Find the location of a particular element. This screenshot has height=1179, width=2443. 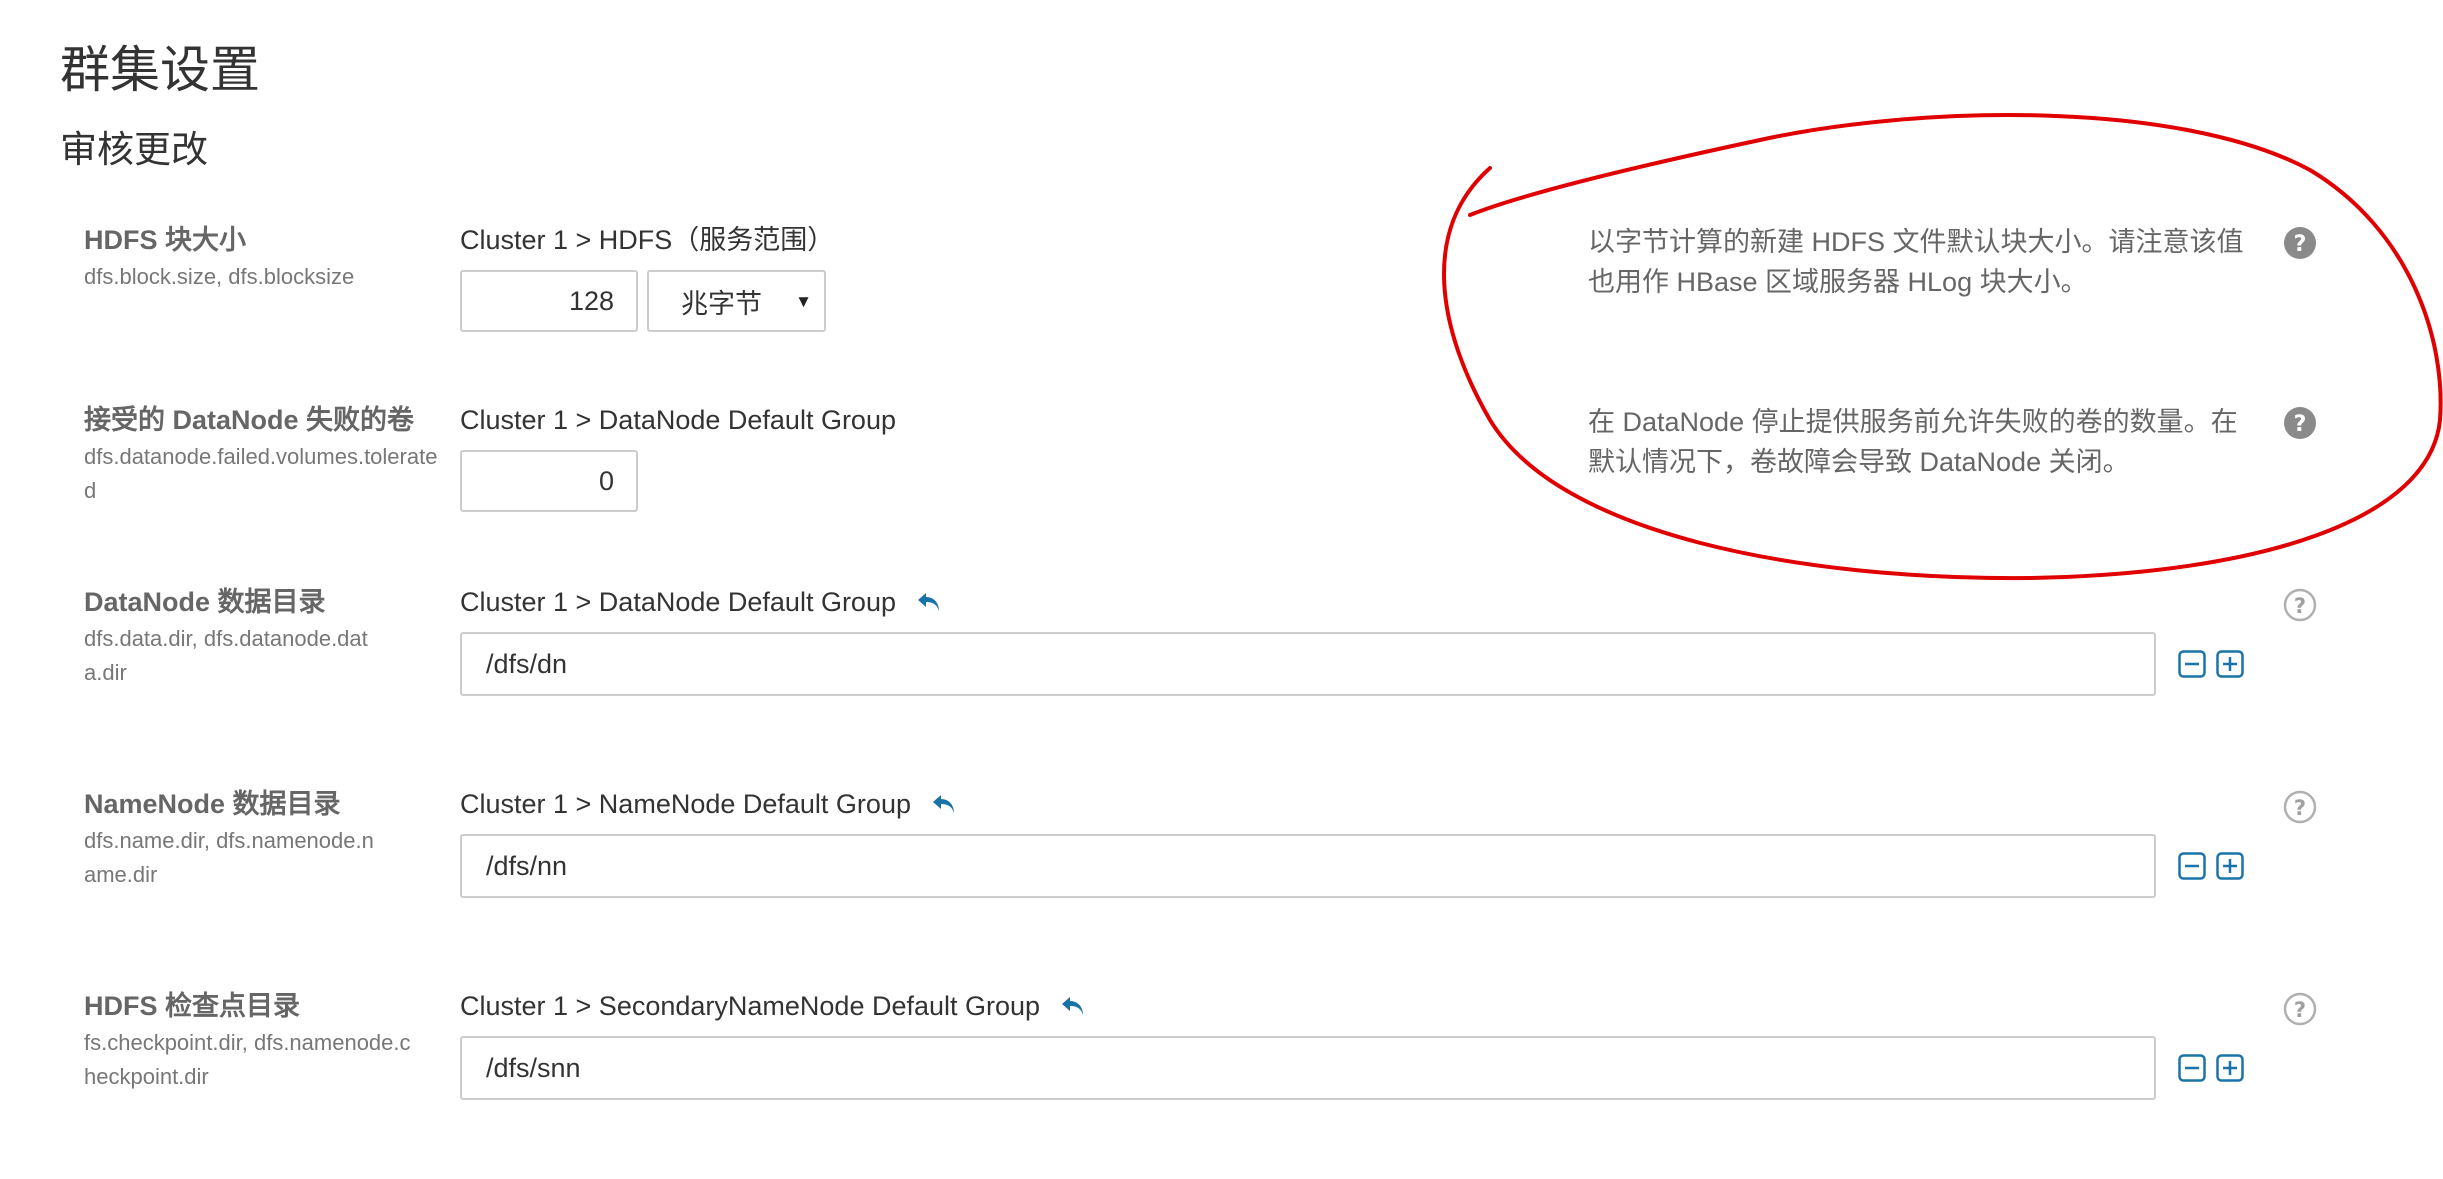

block-size-input is located at coordinates (549, 301).